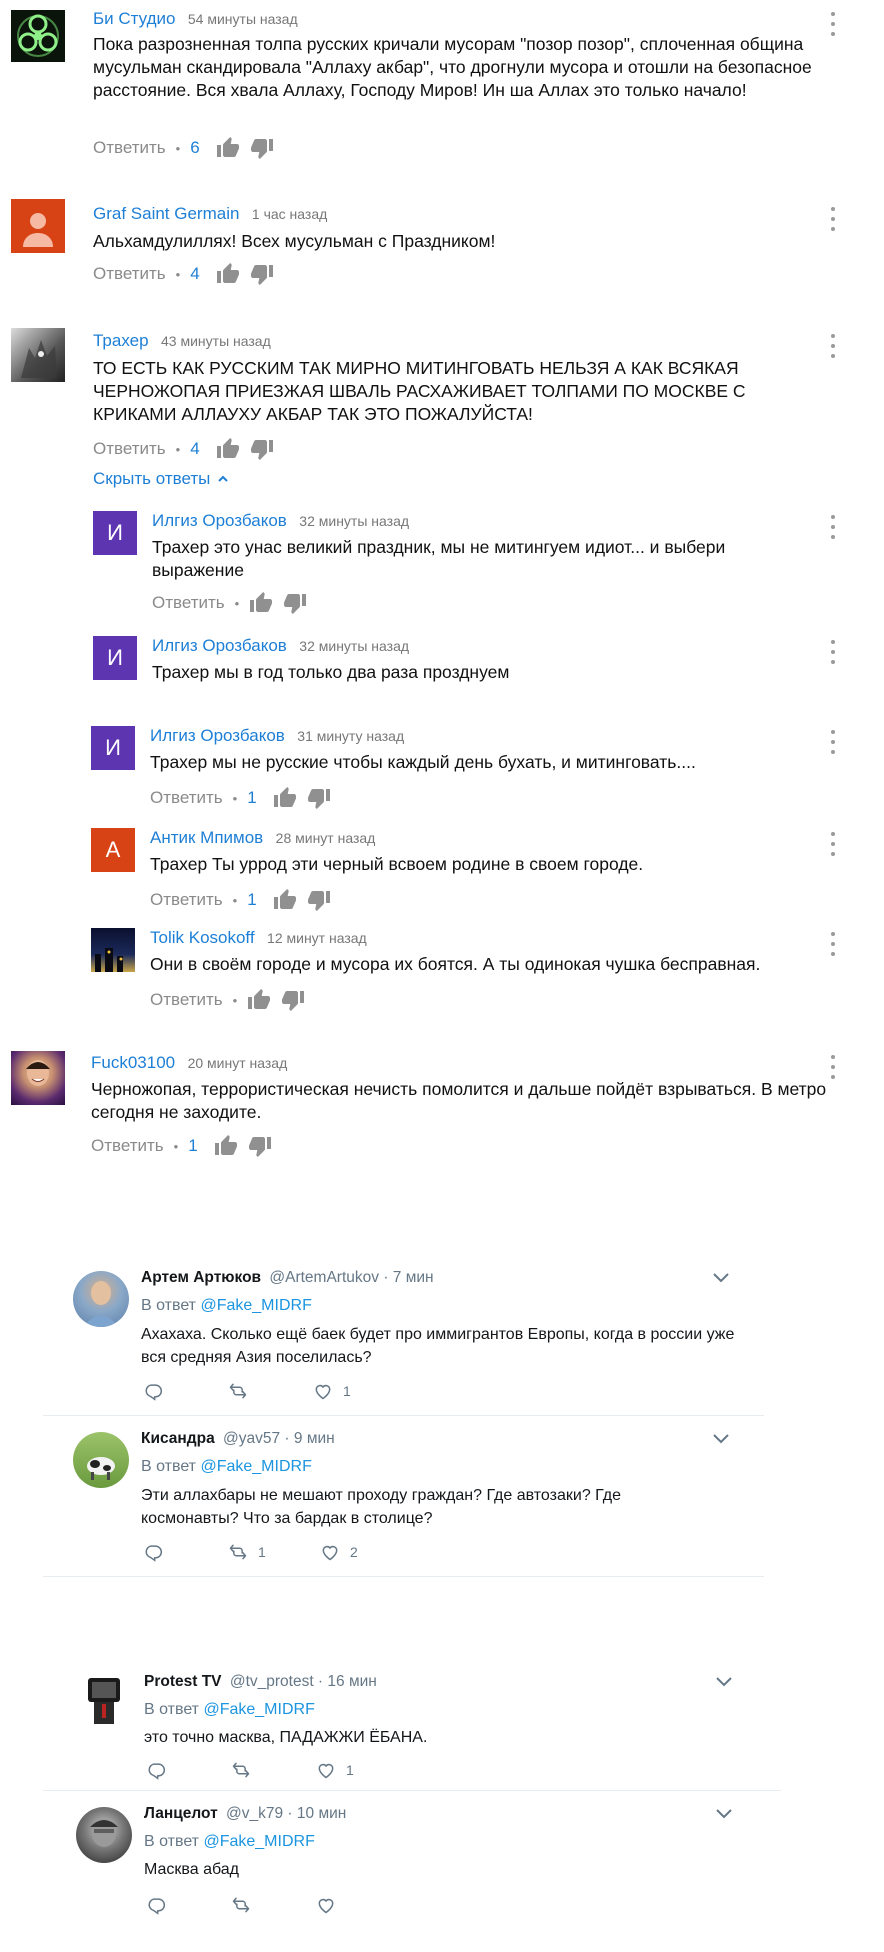 The height and width of the screenshot is (1952, 884). I want to click on comment-time: 43 минуты назад, so click(216, 341).